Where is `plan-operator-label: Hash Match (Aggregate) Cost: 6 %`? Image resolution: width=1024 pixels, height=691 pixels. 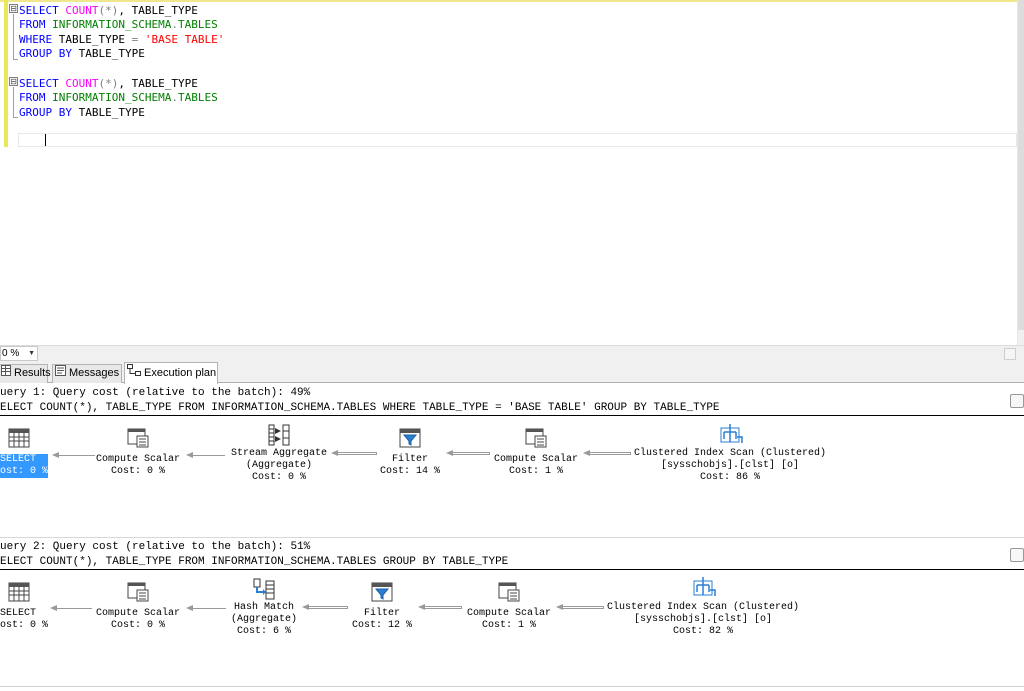 plan-operator-label: Hash Match (Aggregate) Cost: 6 % is located at coordinates (264, 620).